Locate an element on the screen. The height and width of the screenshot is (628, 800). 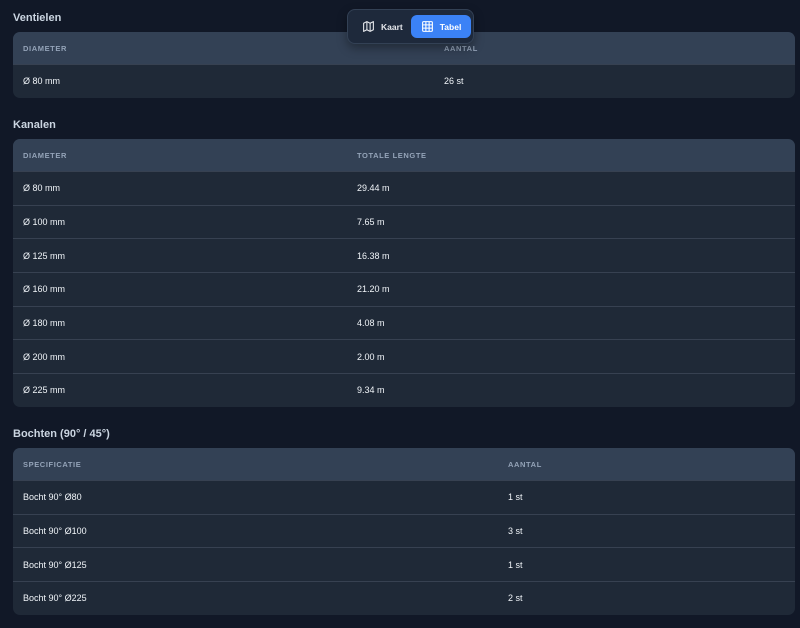
map-icon is located at coordinates (368, 26).